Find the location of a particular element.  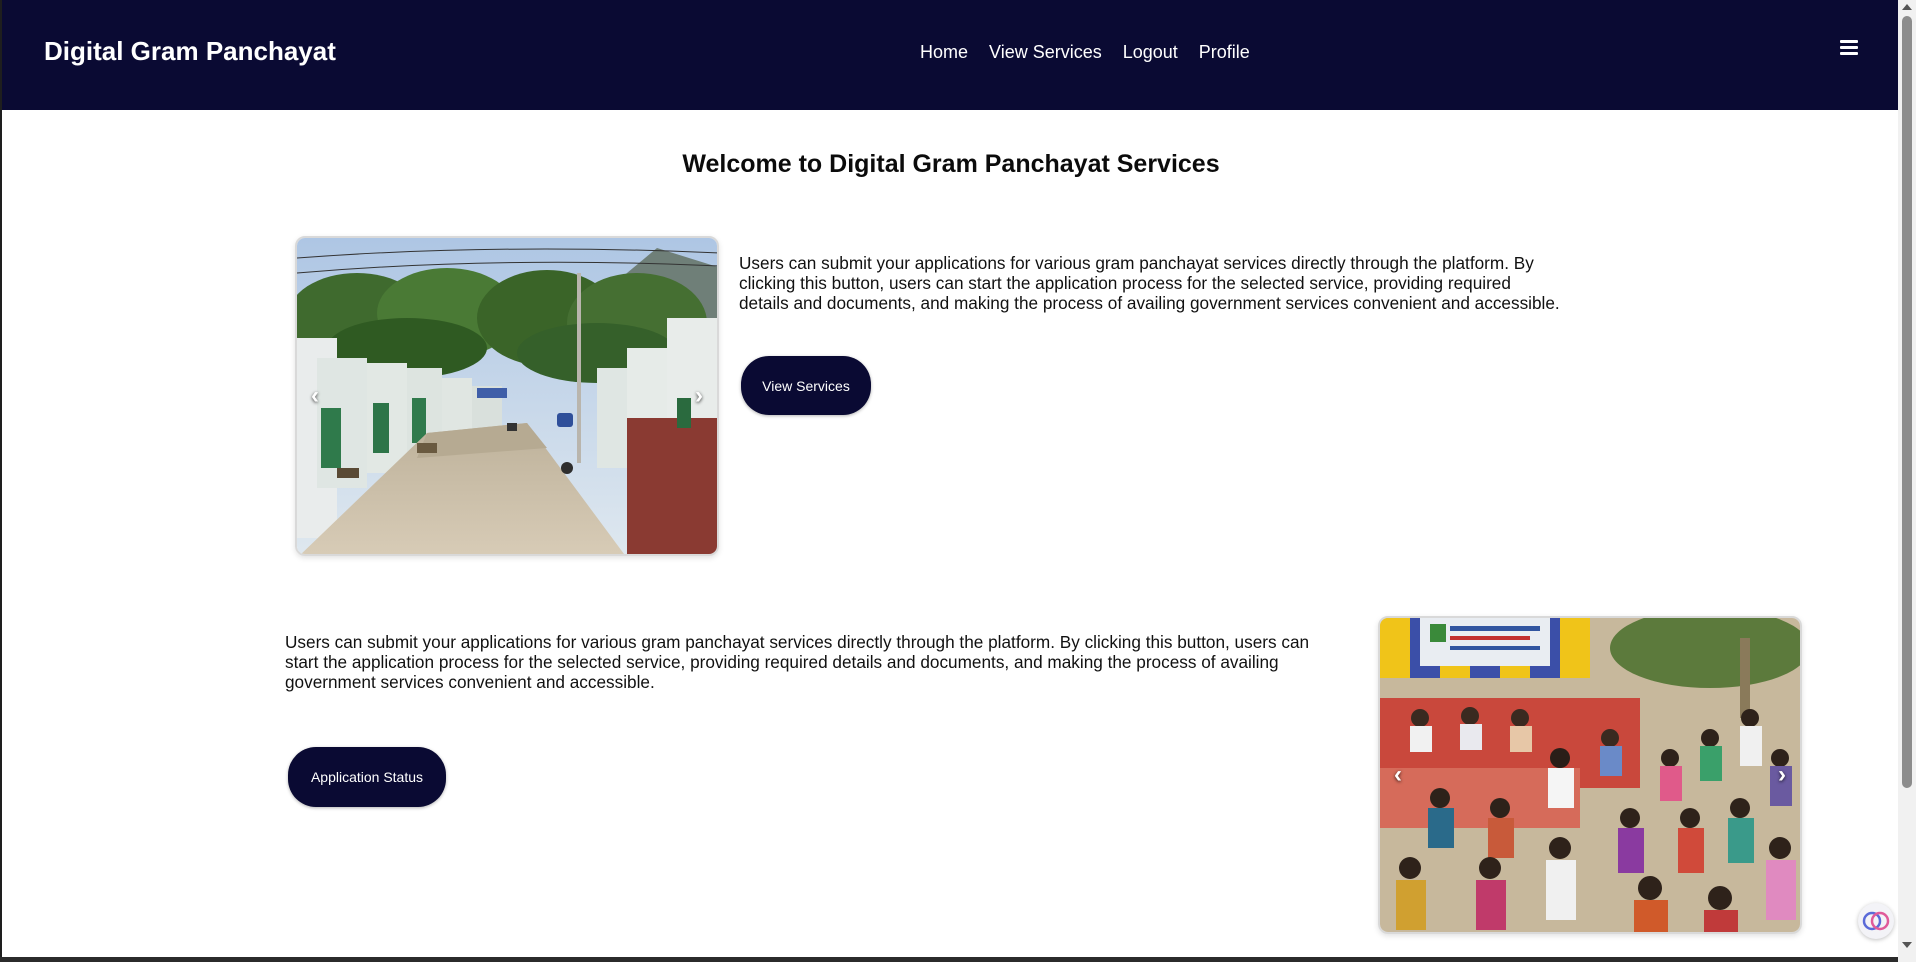

site-brand: Digital Gram Panchayat is located at coordinates (190, 51).